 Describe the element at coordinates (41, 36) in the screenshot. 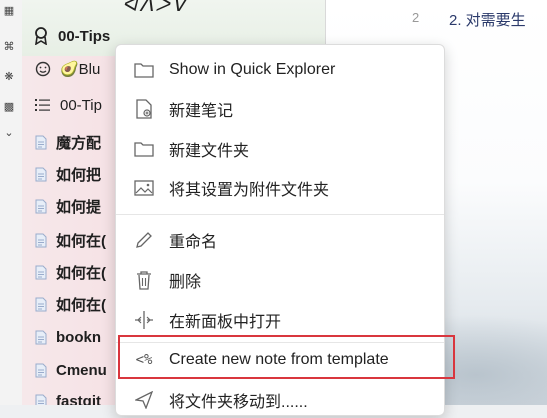

I see `pin-icon` at that location.